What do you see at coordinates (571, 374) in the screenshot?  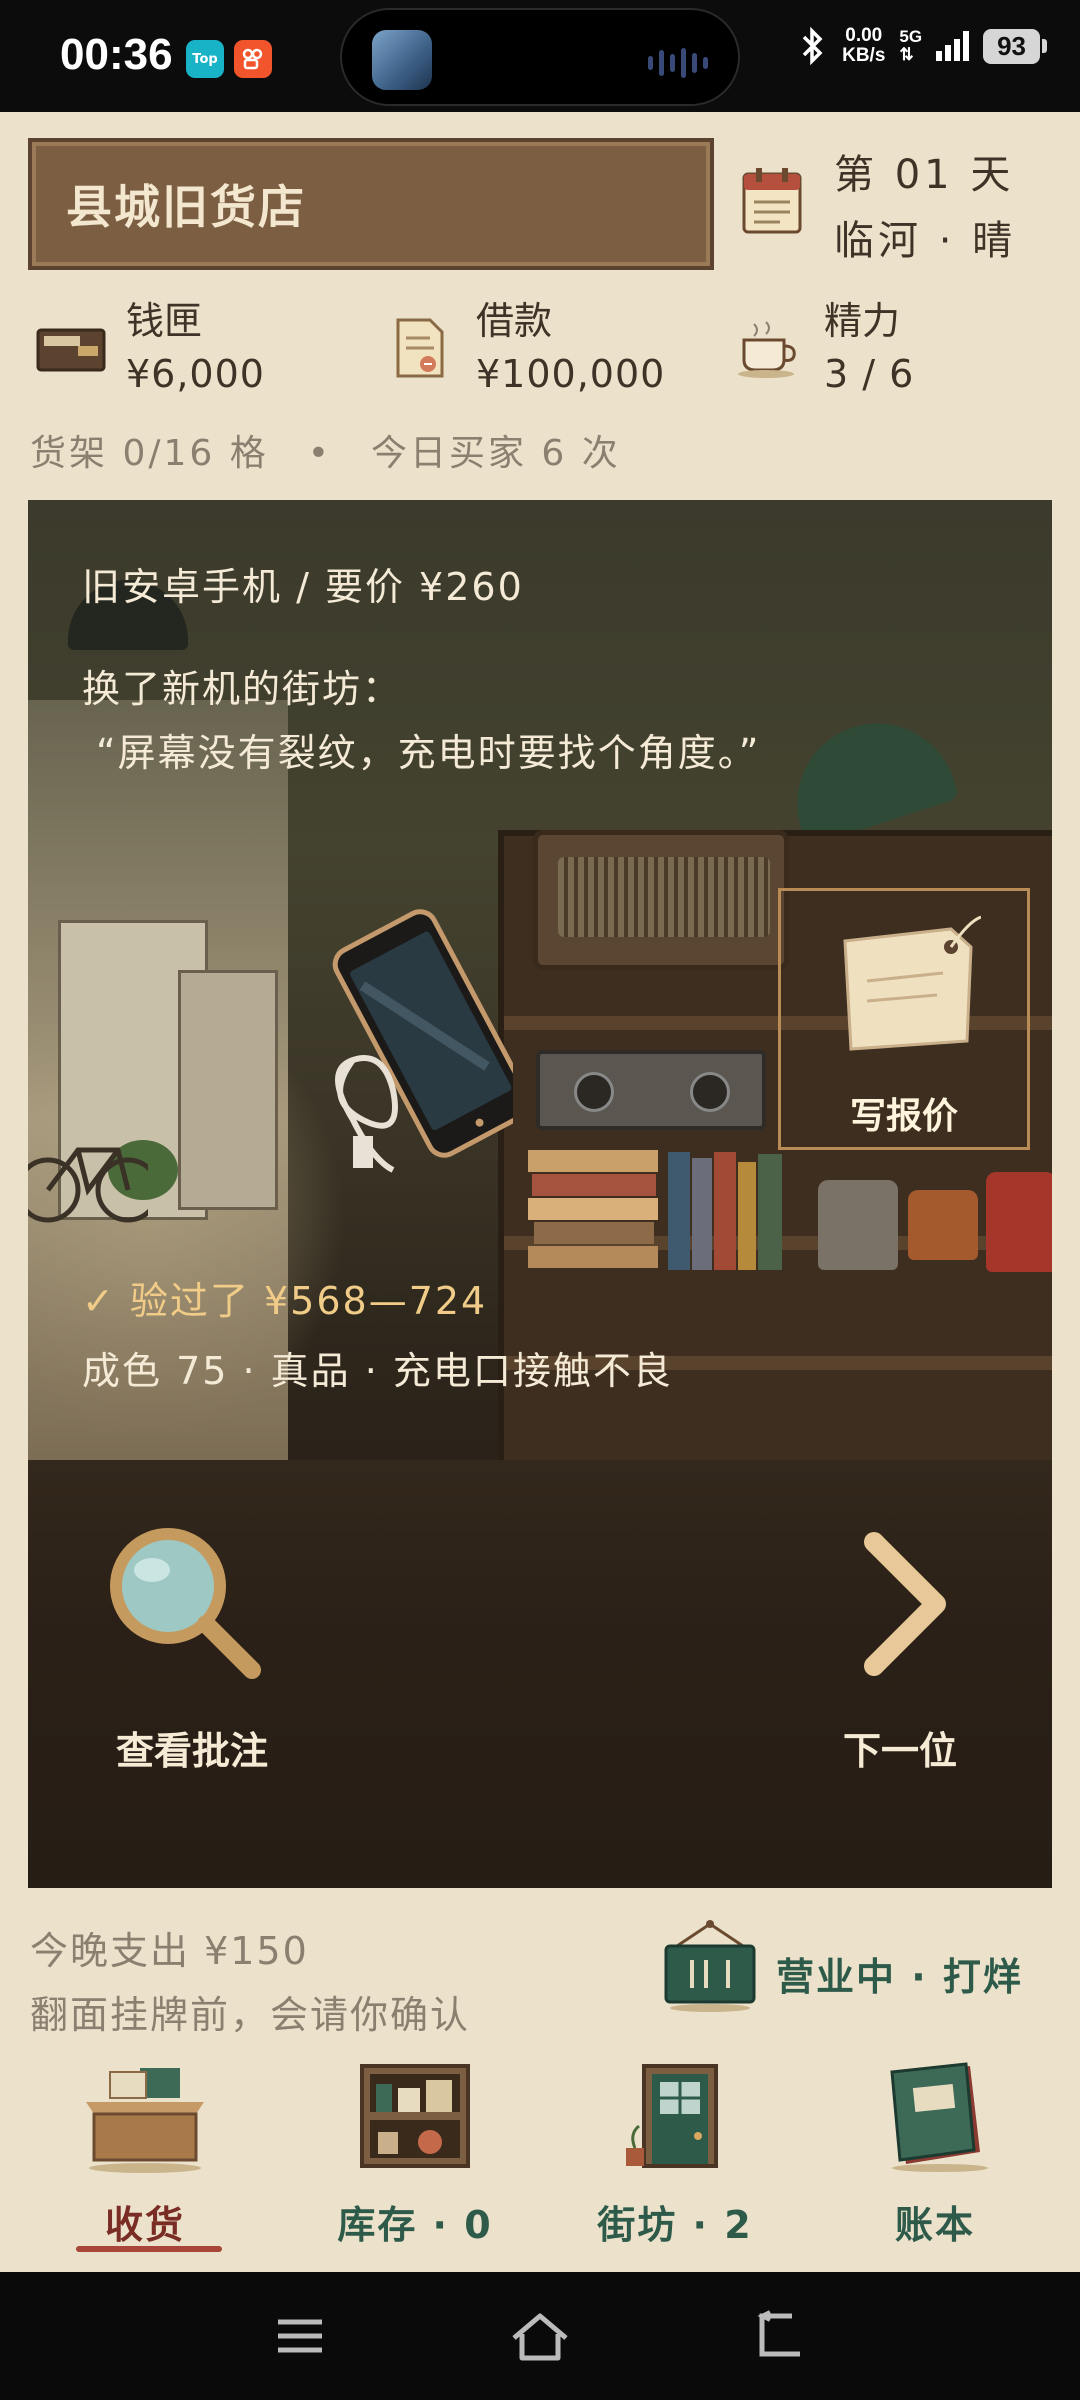 I see `stat-value: ¥100,000` at bounding box center [571, 374].